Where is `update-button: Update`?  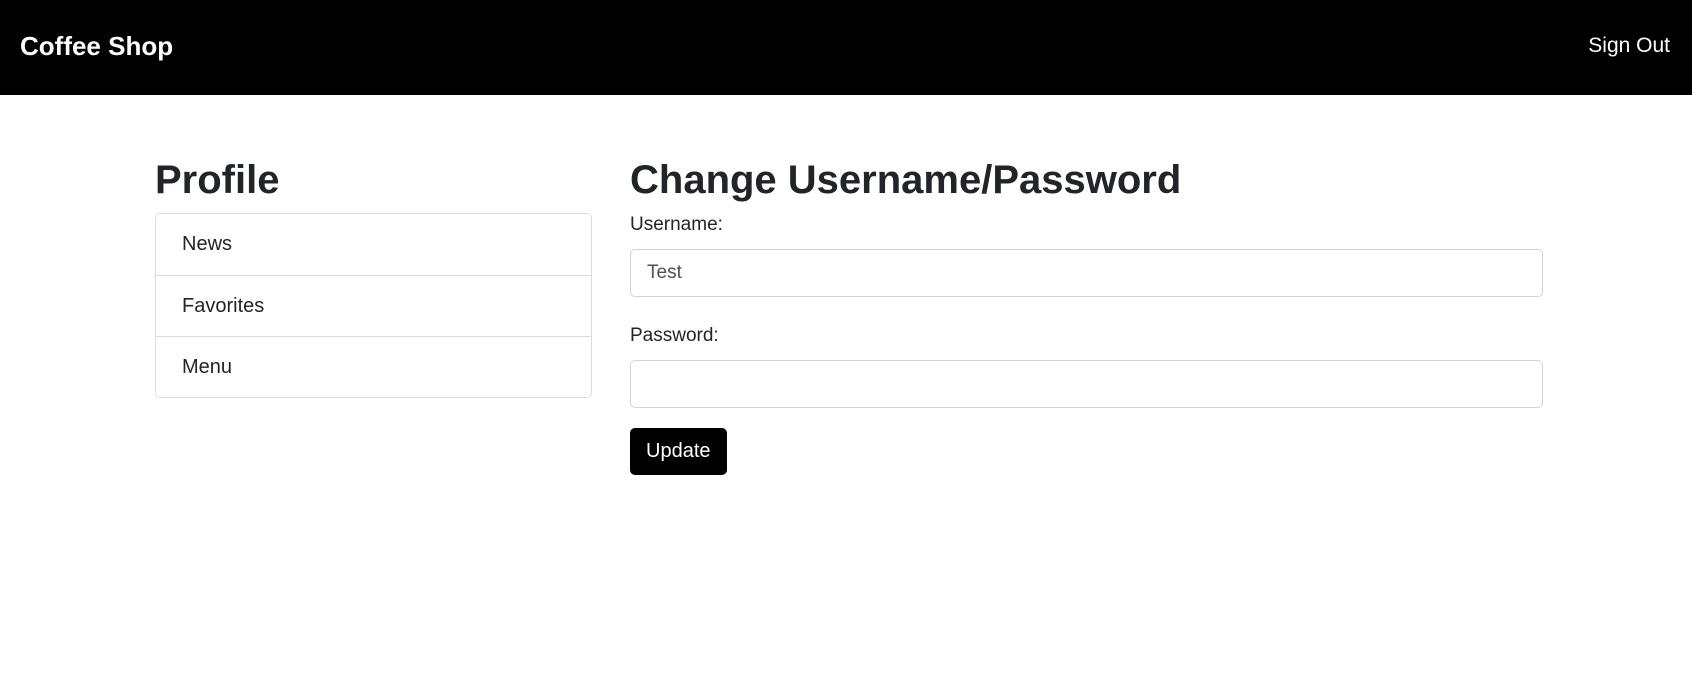 update-button: Update is located at coordinates (678, 451).